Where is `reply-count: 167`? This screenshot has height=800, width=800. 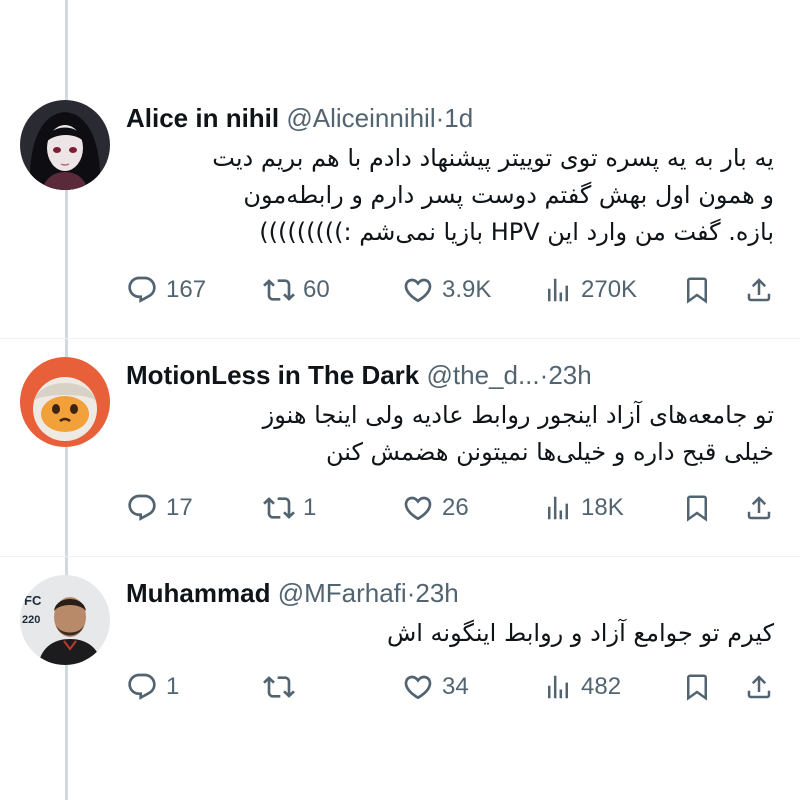 reply-count: 167 is located at coordinates (186, 289).